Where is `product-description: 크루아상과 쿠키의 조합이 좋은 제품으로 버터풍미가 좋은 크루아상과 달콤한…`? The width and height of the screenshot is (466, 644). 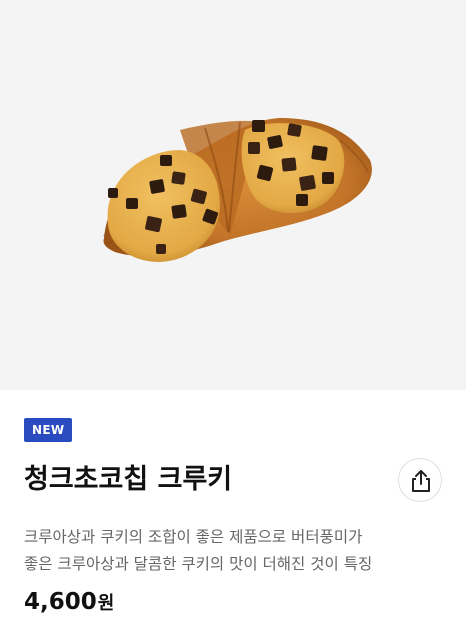
product-description: 크루아상과 쿠키의 조합이 좋은 제품으로 버터풍미가 좋은 크루아상과 달콤한… is located at coordinates (234, 551).